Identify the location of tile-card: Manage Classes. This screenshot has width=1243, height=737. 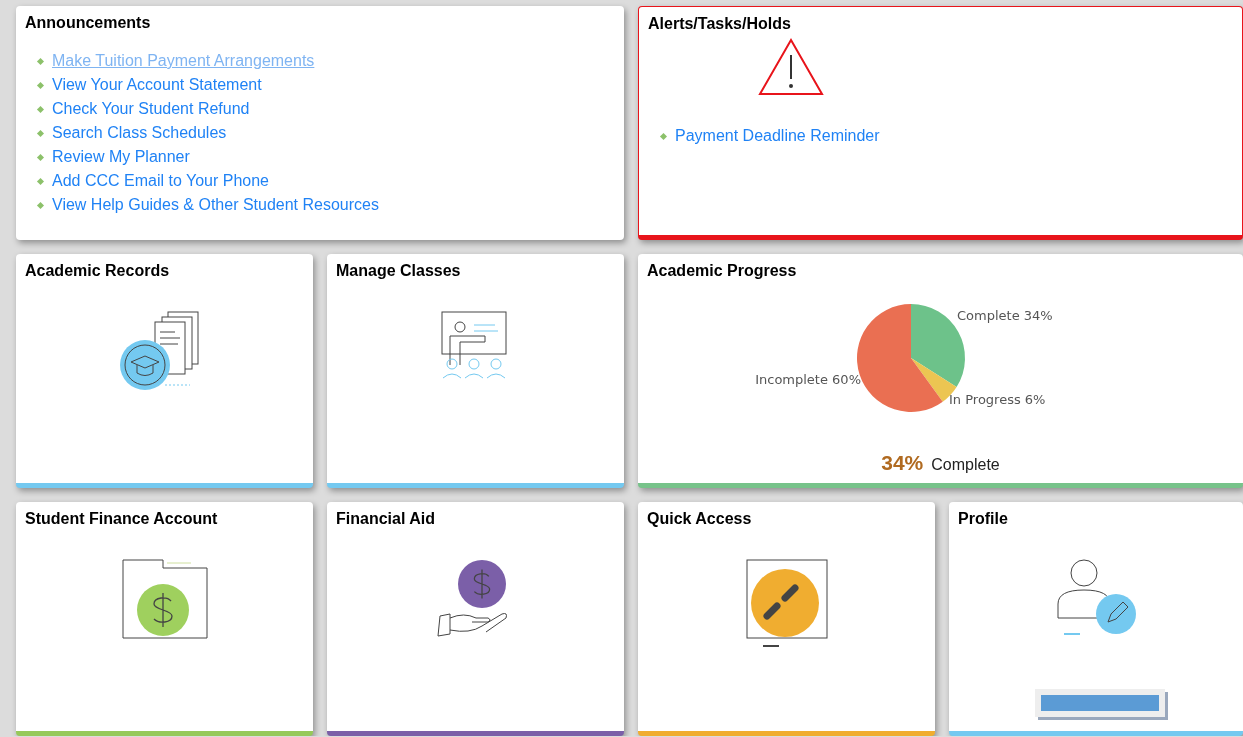
(475, 371).